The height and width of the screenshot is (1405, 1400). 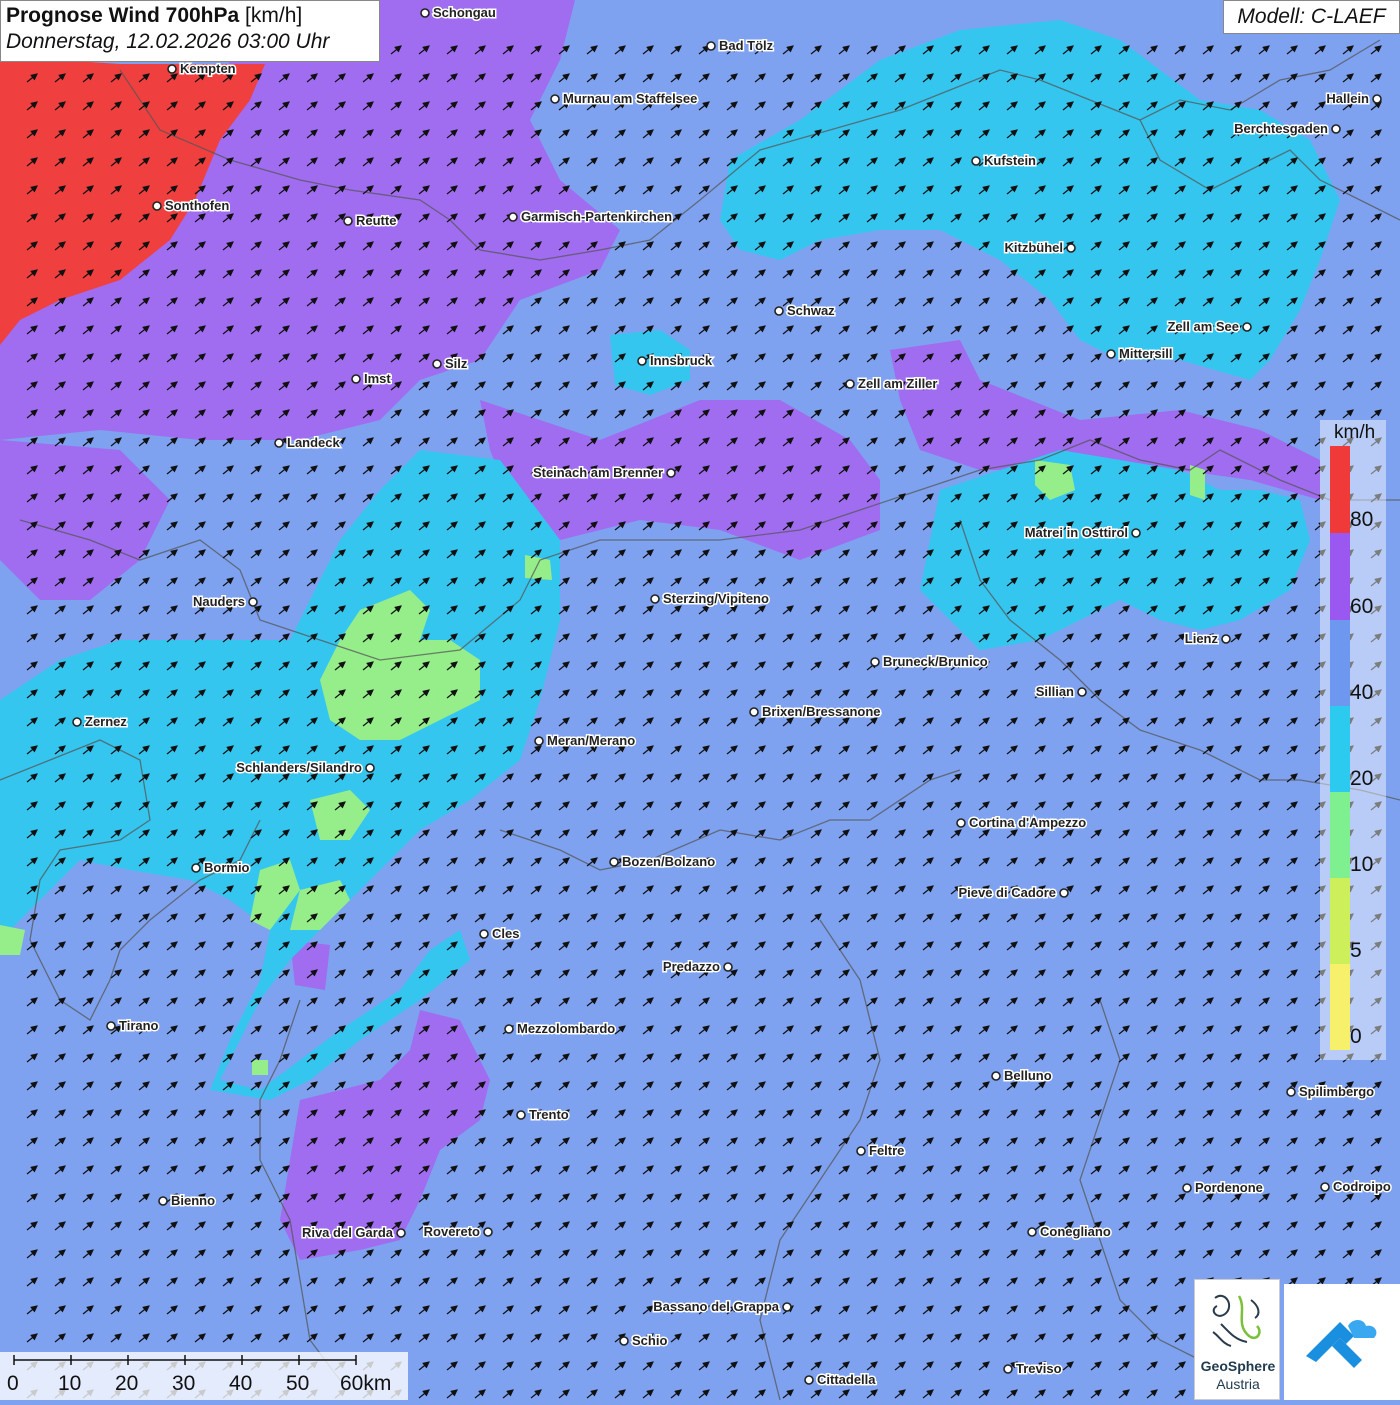 I want to click on city-label: Meran/Merano, so click(x=591, y=740).